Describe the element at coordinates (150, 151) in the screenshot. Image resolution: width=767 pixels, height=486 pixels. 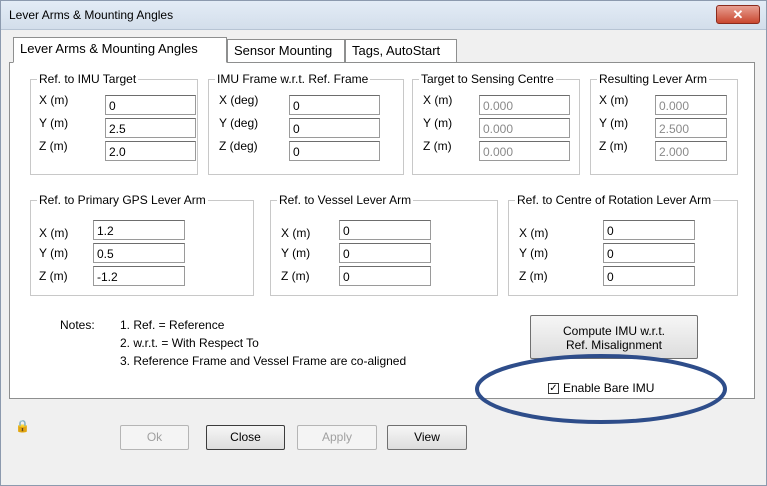
I see `imu-target-z-field: 2.0` at that location.